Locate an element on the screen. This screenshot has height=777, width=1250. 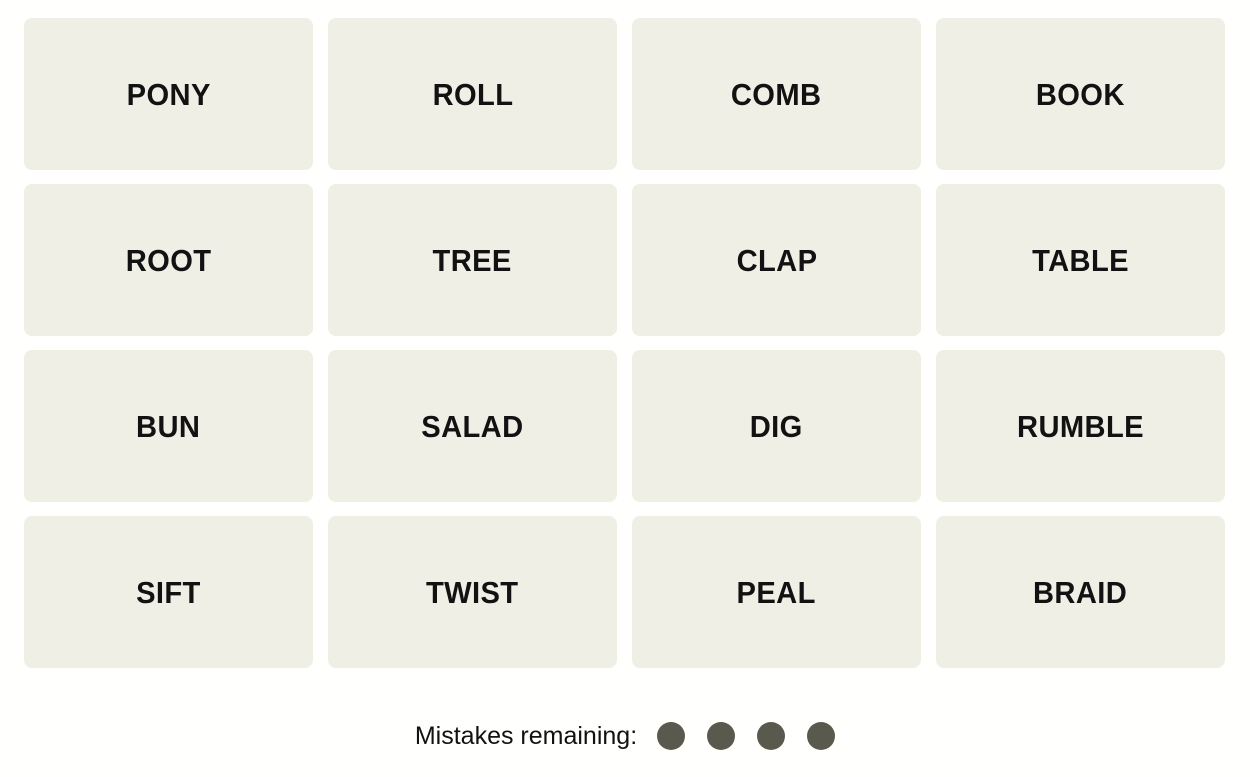
word-tile-label: SIFT is located at coordinates (168, 592).